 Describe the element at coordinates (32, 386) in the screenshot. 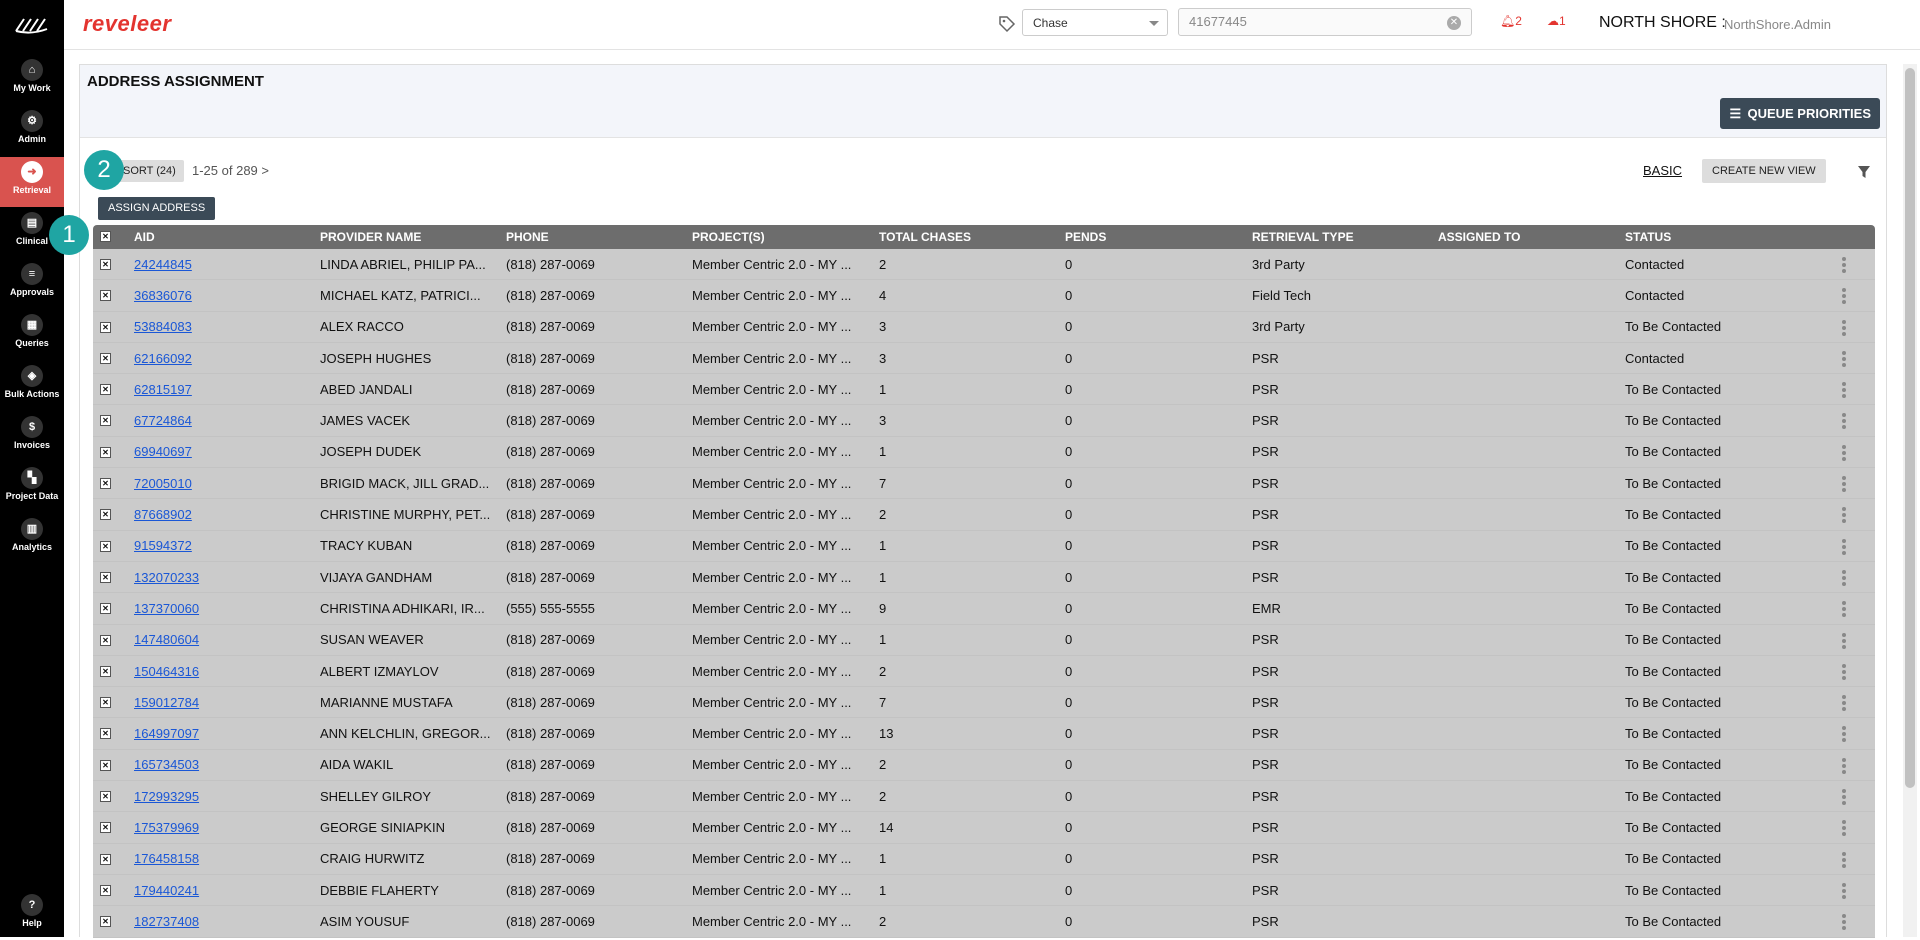

I see `sidebar-item-bulk-actions: ◈ Bulk Actions` at that location.